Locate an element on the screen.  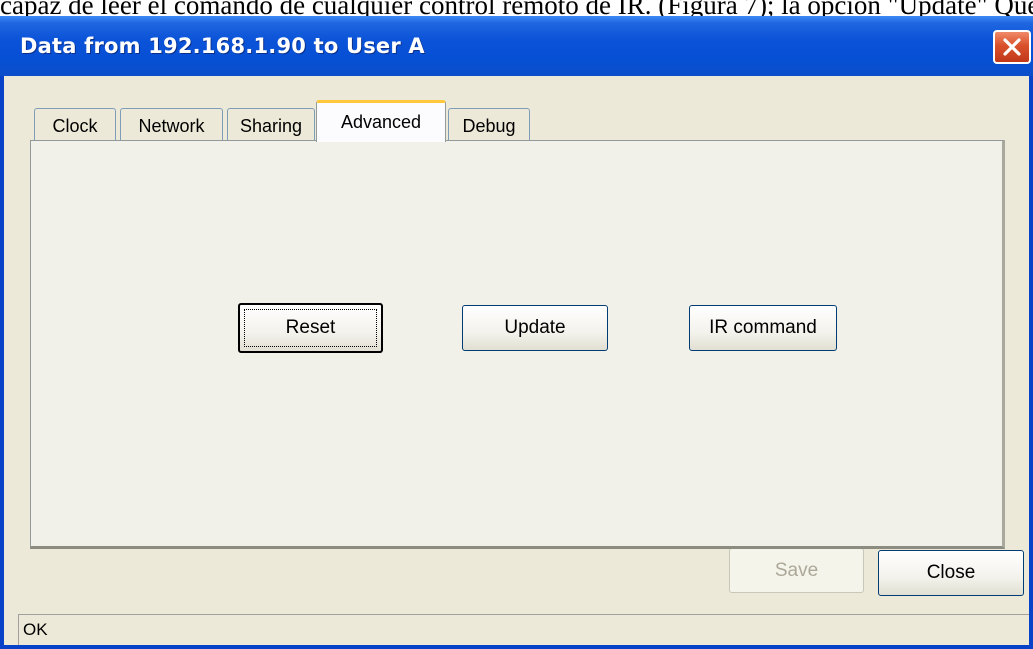
tab-label: Debug is located at coordinates (489, 126).